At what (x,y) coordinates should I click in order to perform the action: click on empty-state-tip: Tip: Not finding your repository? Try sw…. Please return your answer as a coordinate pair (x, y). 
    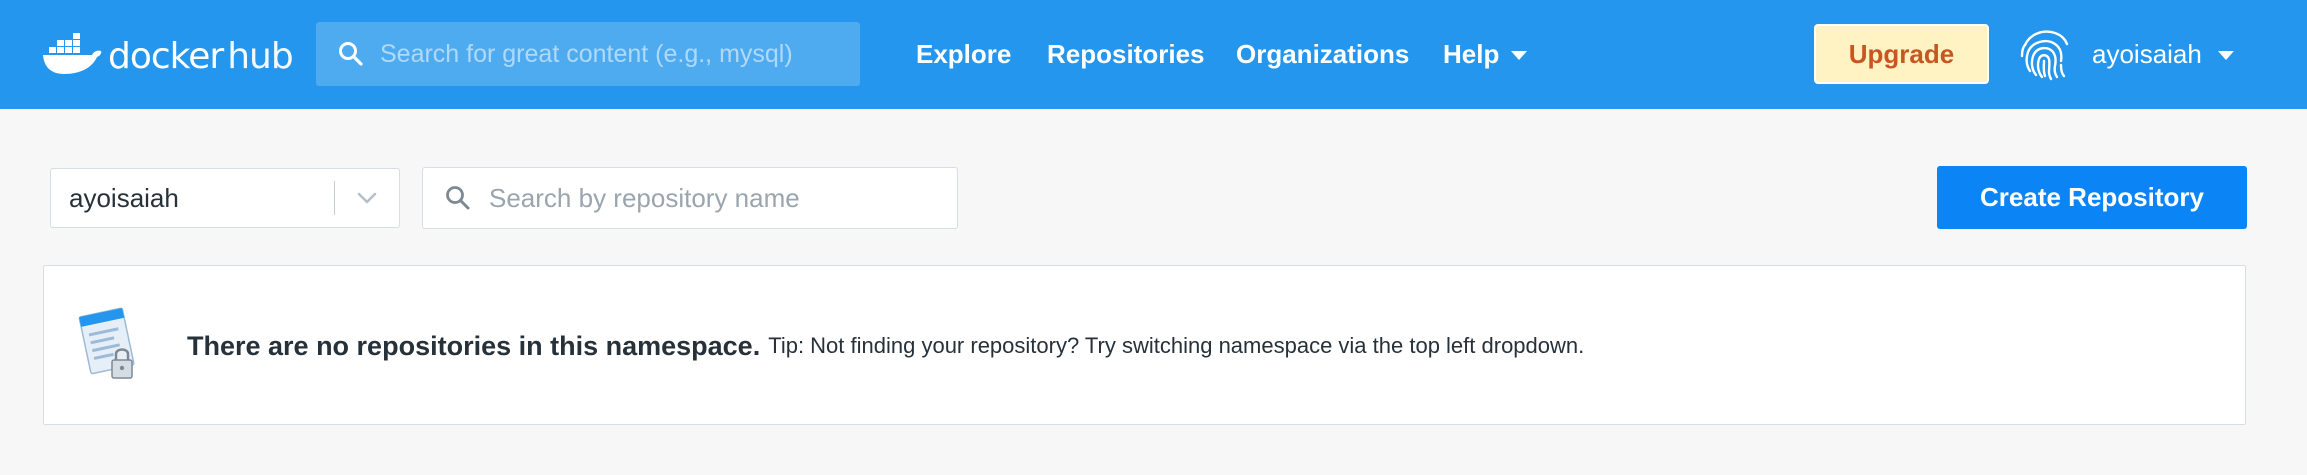
    Looking at the image, I should click on (1176, 345).